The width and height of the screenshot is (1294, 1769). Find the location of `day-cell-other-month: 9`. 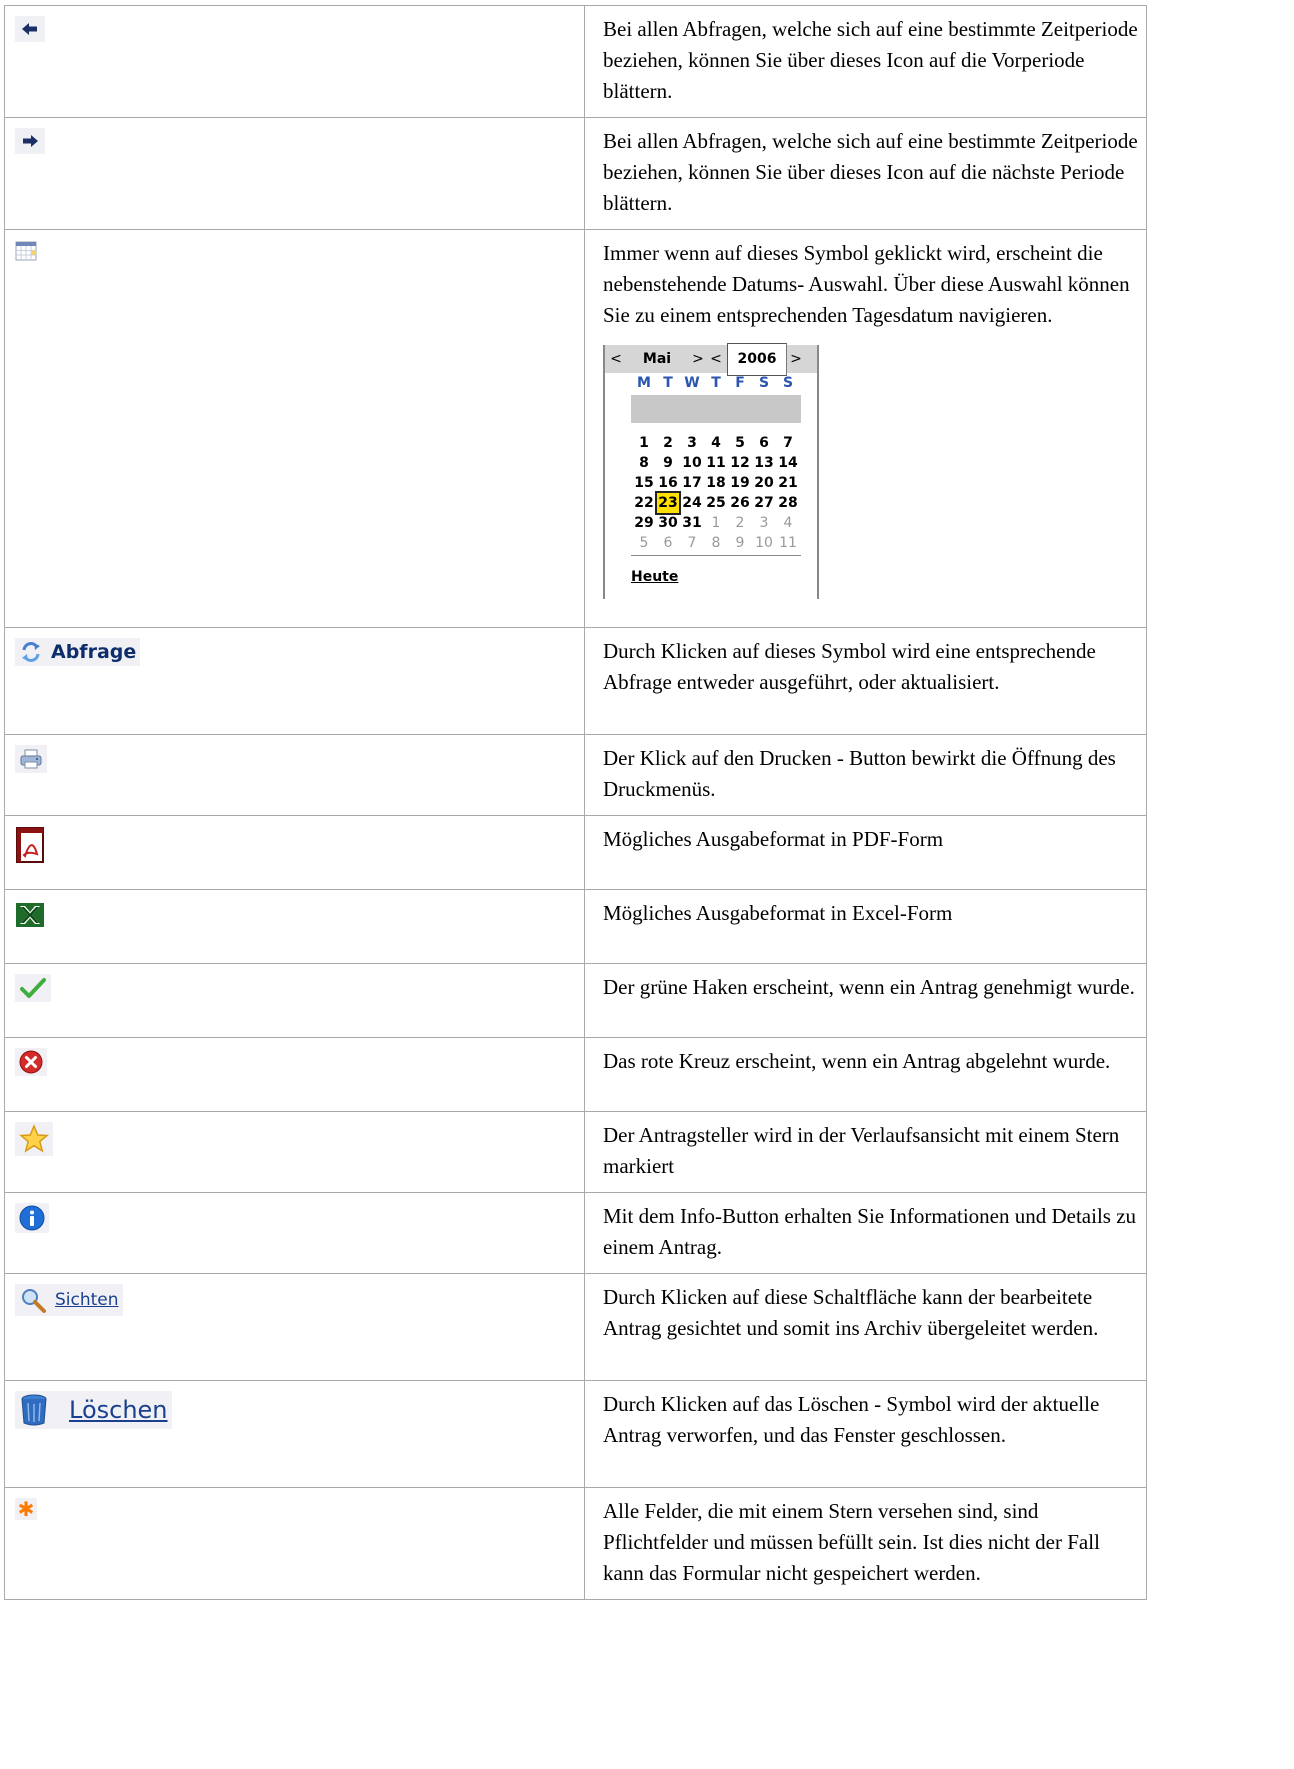

day-cell-other-month: 9 is located at coordinates (740, 543).